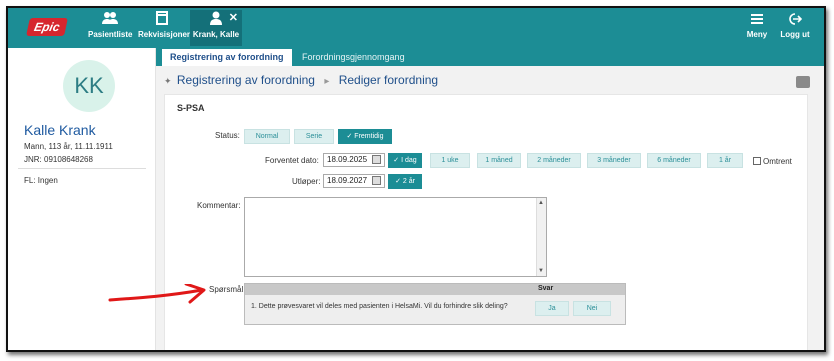  I want to click on kommentar-textarea: ▲ ▼, so click(395, 237).